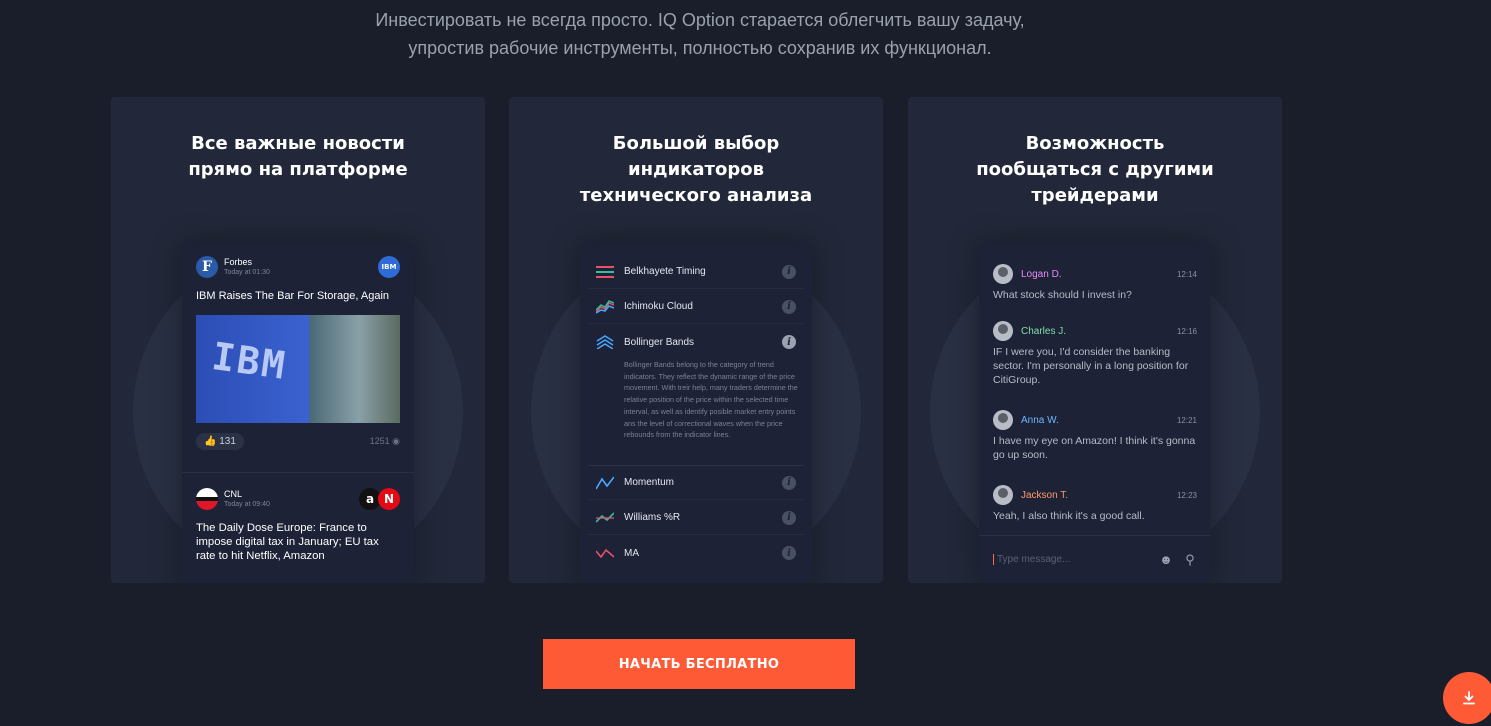 The image size is (1491, 726). Describe the element at coordinates (696, 195) in the screenshot. I see `card-title-line: технического анализа` at that location.